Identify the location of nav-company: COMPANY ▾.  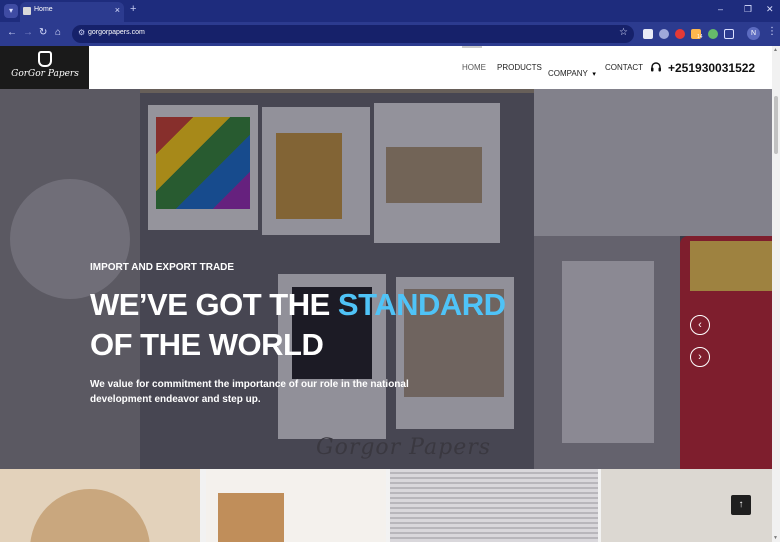
(572, 72).